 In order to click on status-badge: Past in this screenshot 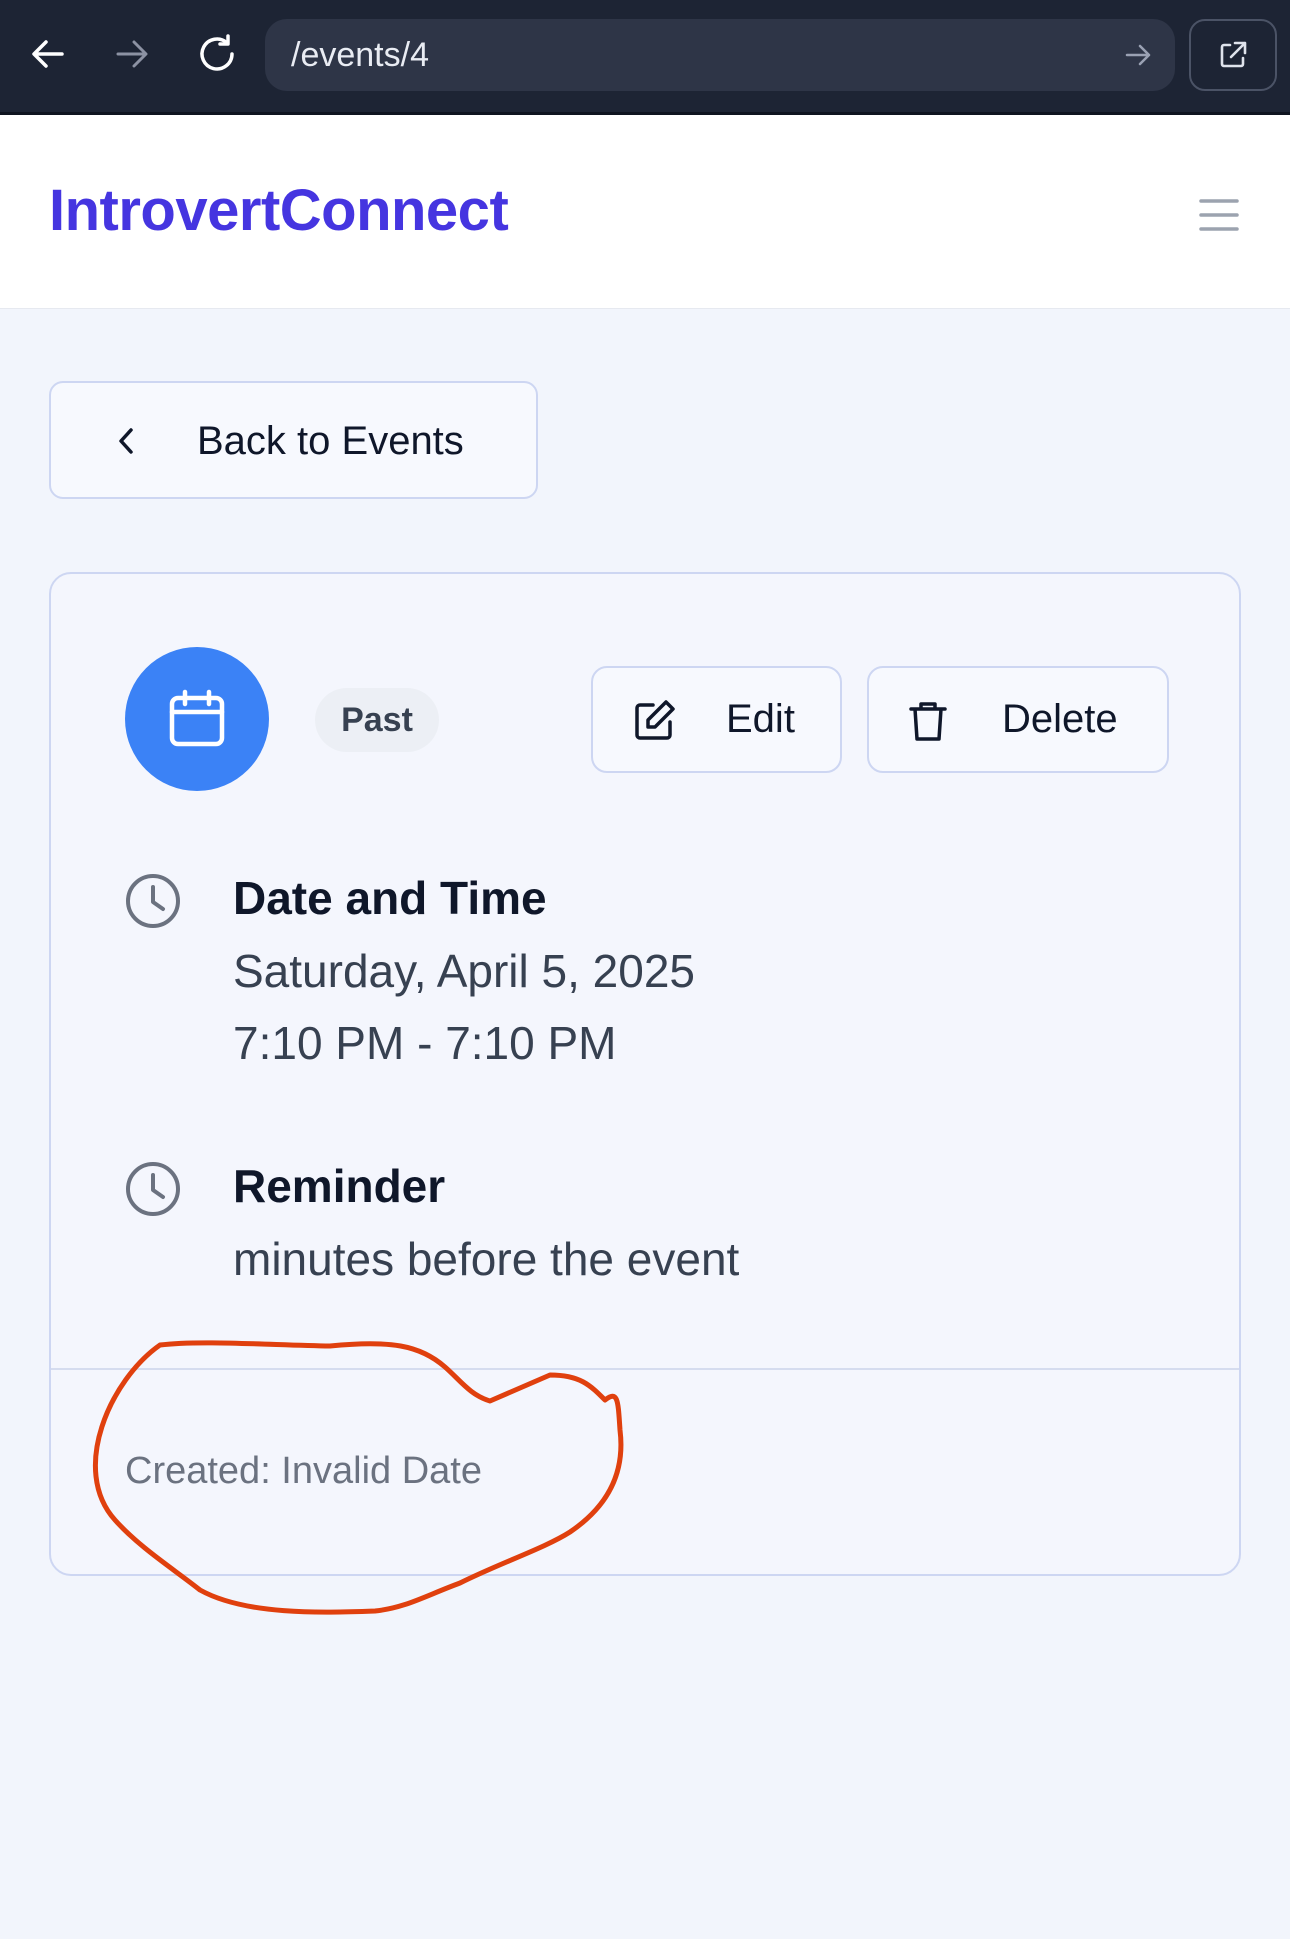, I will do `click(377, 720)`.